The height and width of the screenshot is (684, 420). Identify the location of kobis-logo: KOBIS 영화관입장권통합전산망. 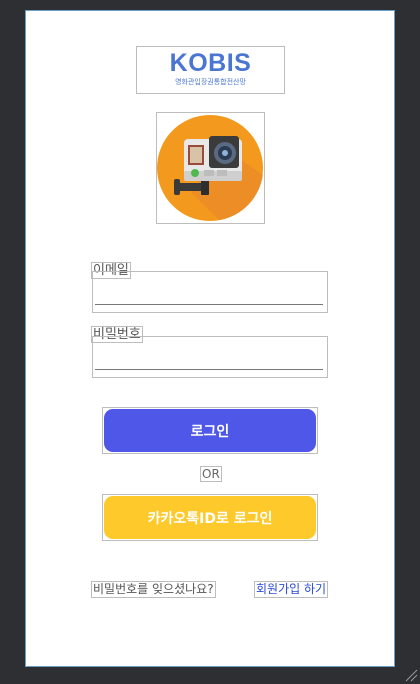
(210, 70).